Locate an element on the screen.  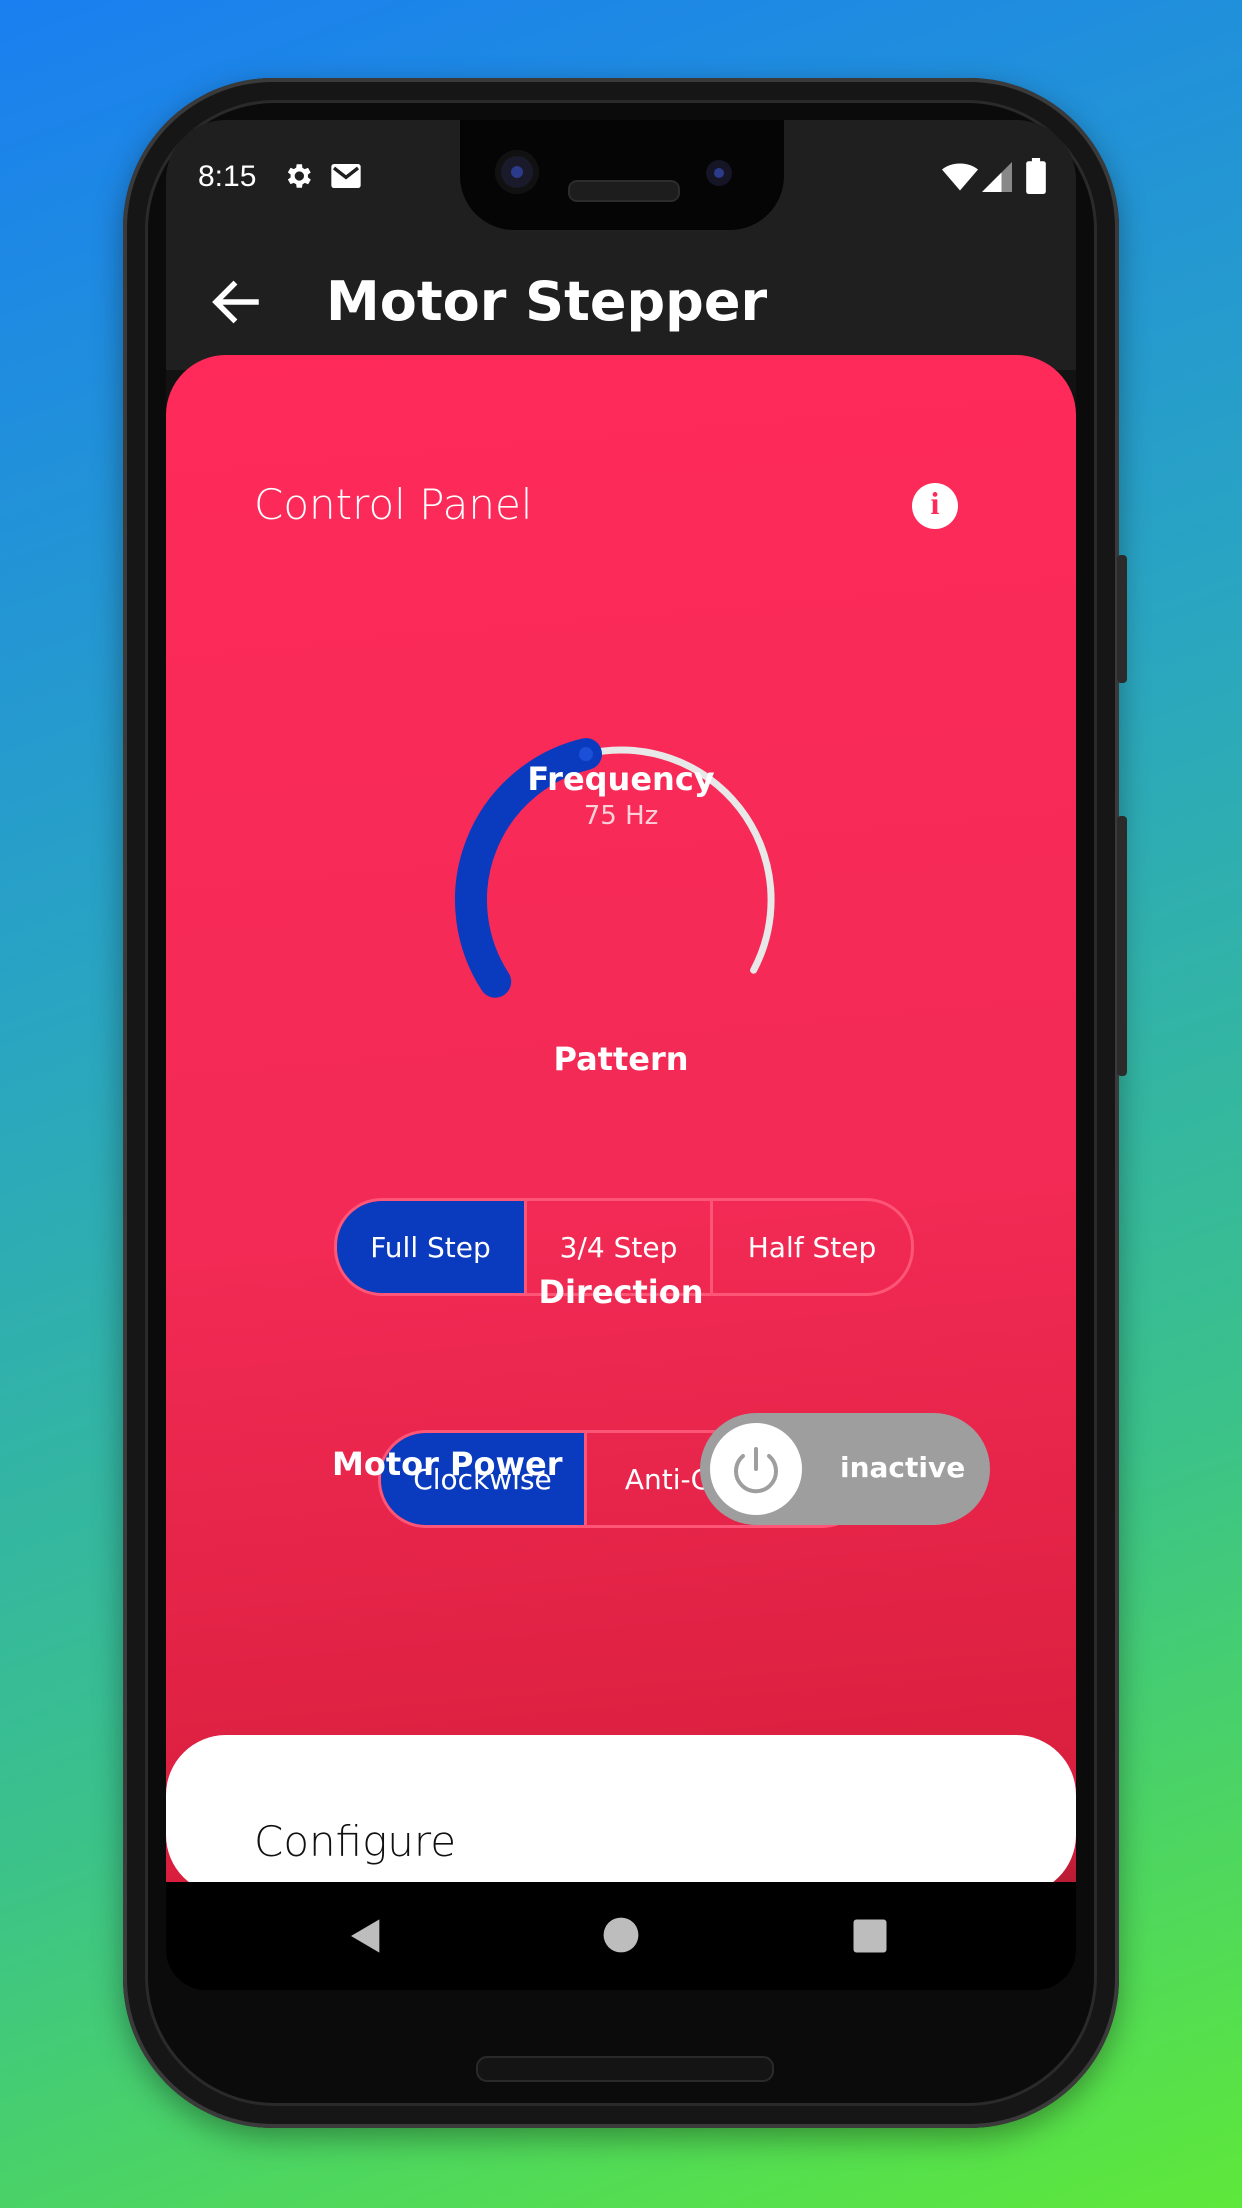
home-circle-icon is located at coordinates (621, 1937).